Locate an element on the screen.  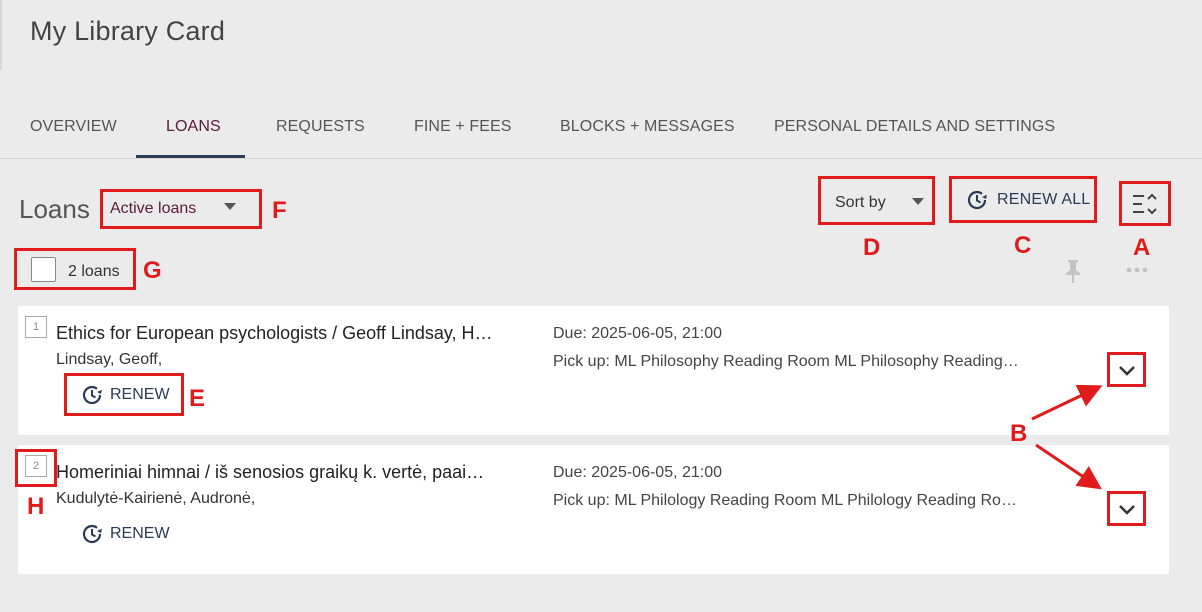
annotation-arrow-down is located at coordinates (1068, 466).